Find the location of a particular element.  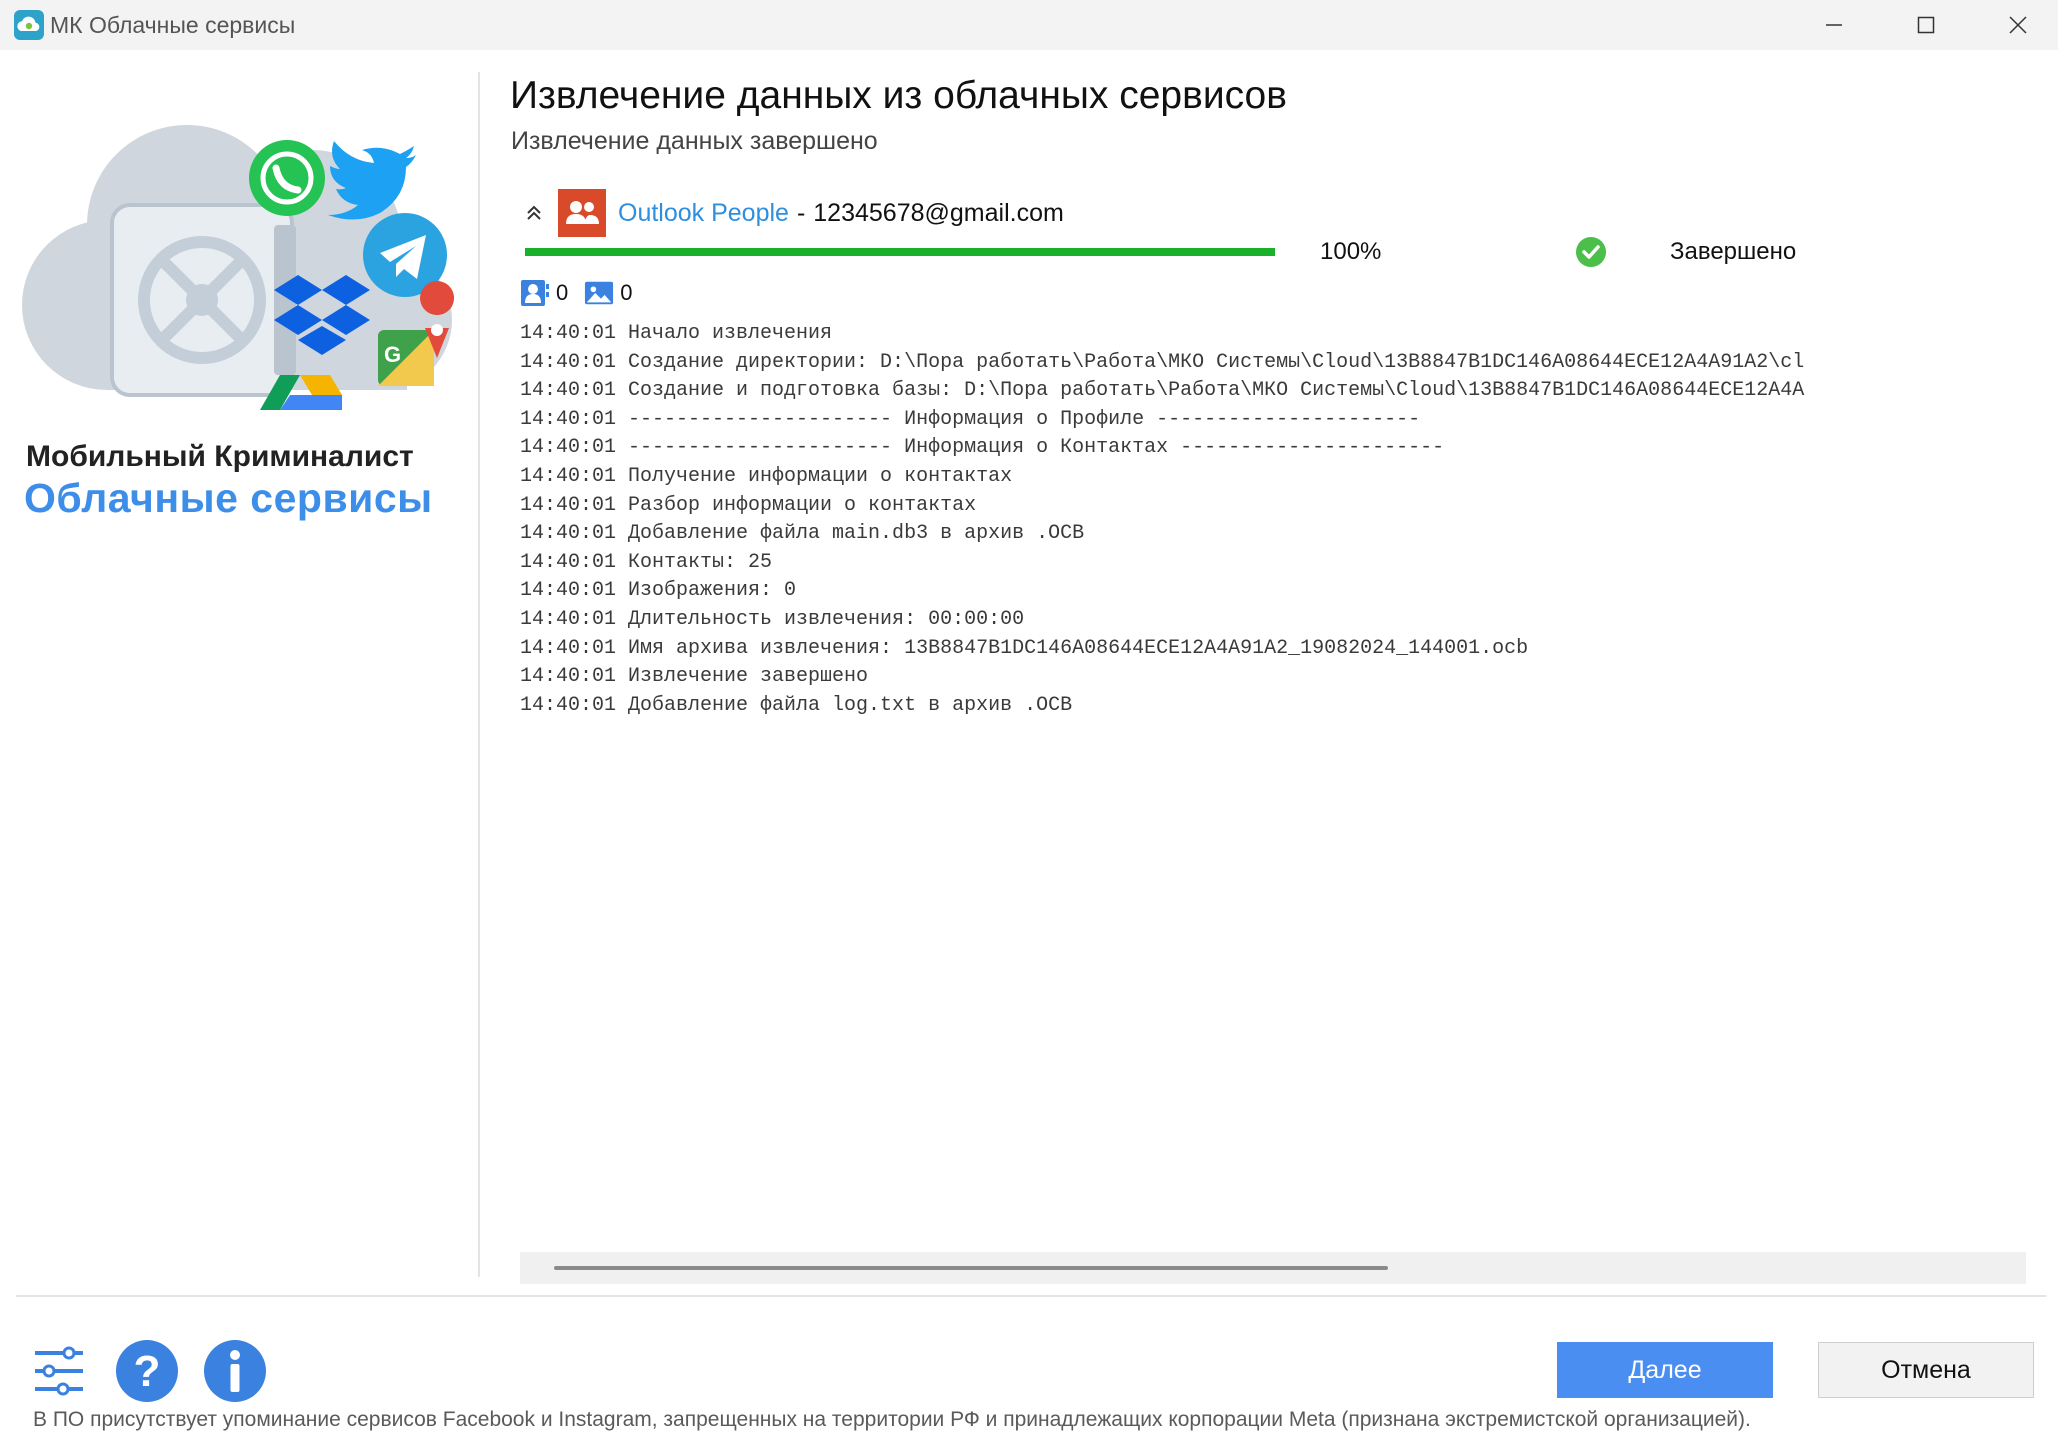

minimize-button is located at coordinates (1834, 25).